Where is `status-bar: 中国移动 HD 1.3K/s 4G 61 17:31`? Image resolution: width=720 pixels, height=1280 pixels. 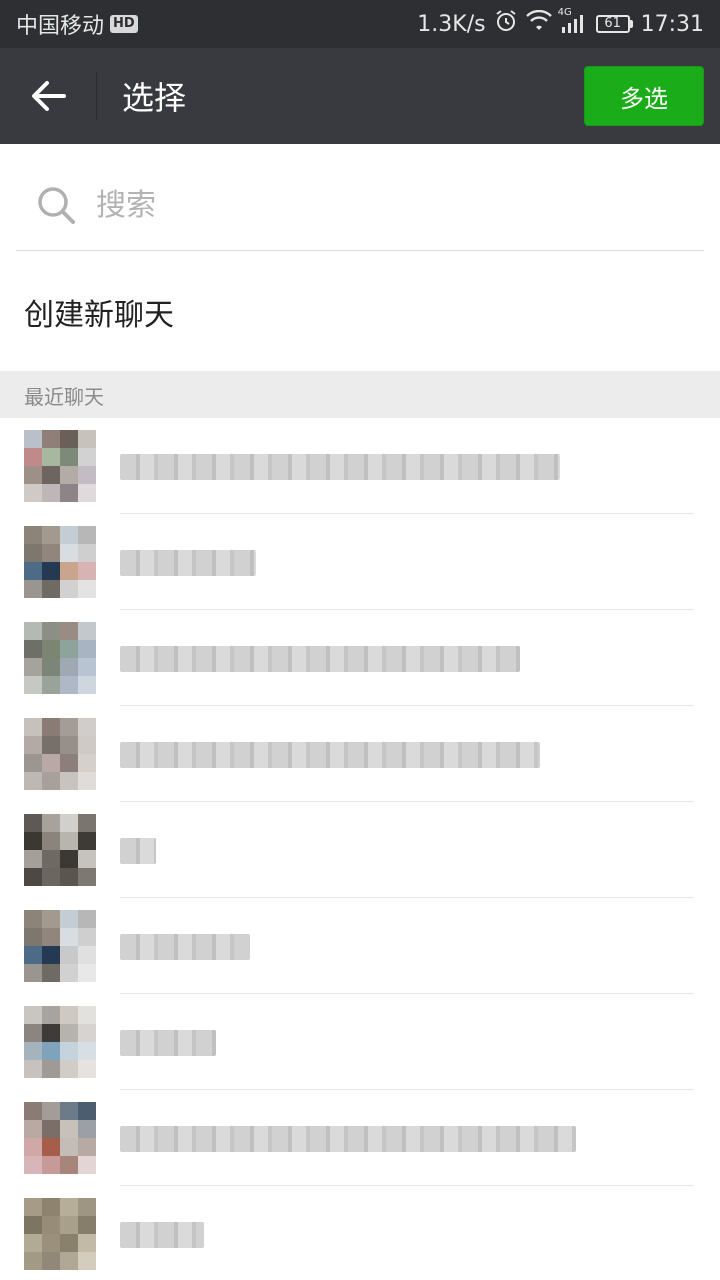 status-bar: 中国移动 HD 1.3K/s 4G 61 17:31 is located at coordinates (360, 24).